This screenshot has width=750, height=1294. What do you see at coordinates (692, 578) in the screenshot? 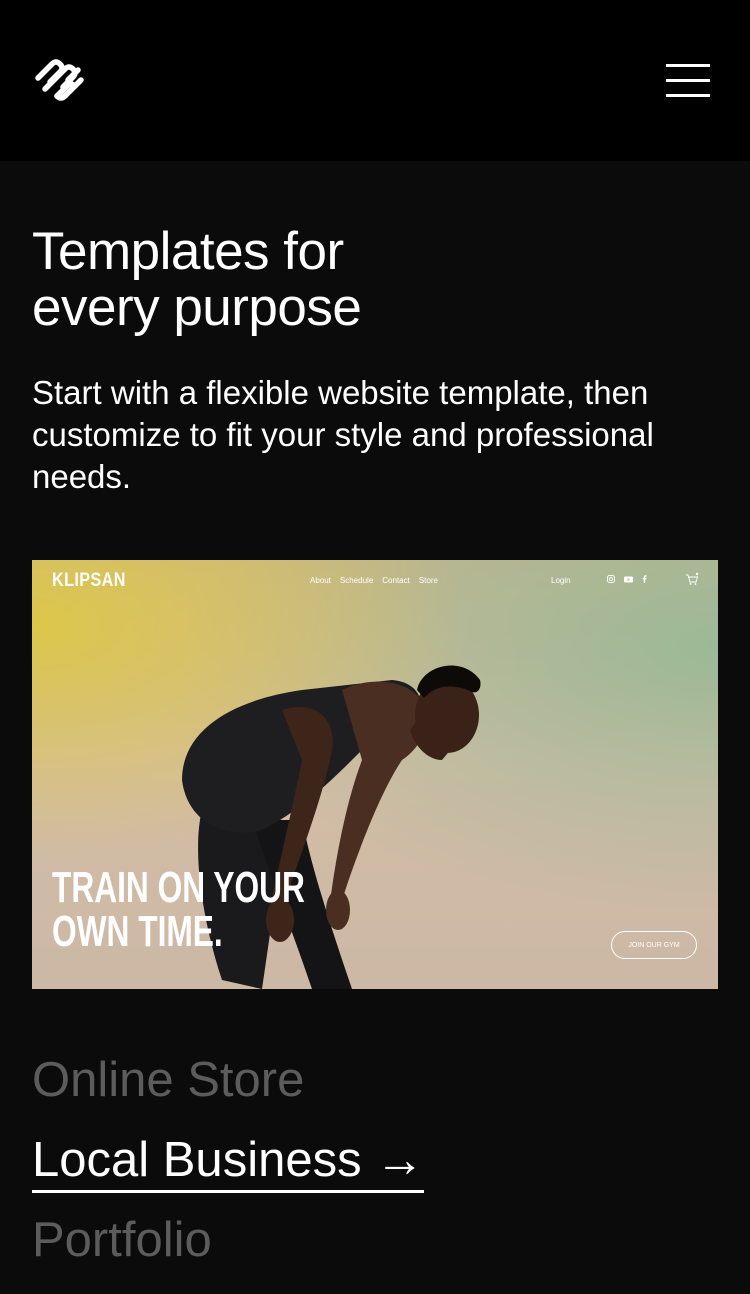
I see `cart-icon` at bounding box center [692, 578].